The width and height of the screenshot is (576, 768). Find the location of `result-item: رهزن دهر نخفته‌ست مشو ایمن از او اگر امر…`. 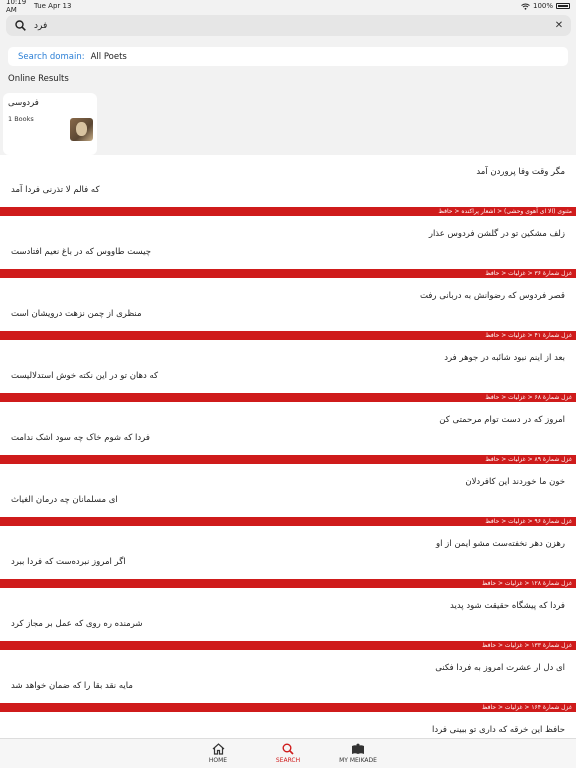

result-item: رهزن دهر نخفته‌ست مشو ایمن از او اگر امر… is located at coordinates (288, 558).